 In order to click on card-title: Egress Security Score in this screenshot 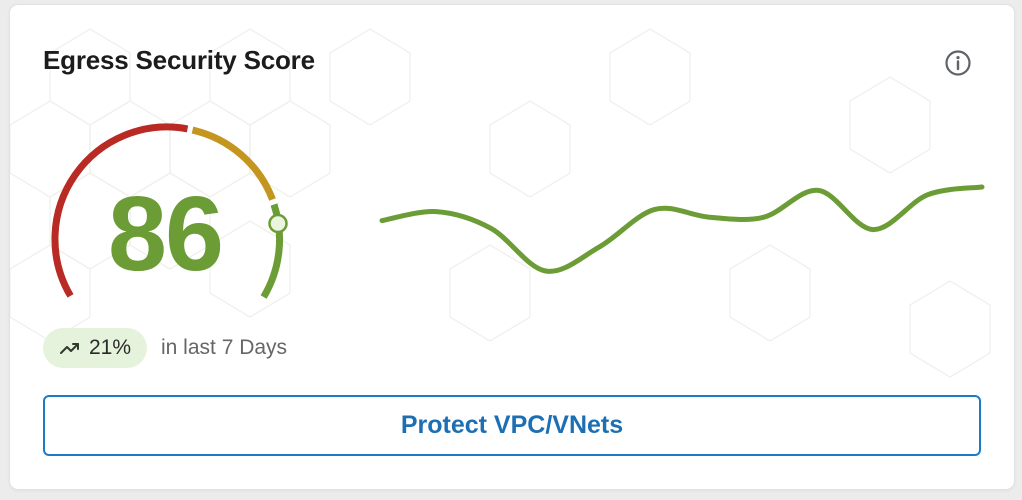, I will do `click(179, 60)`.